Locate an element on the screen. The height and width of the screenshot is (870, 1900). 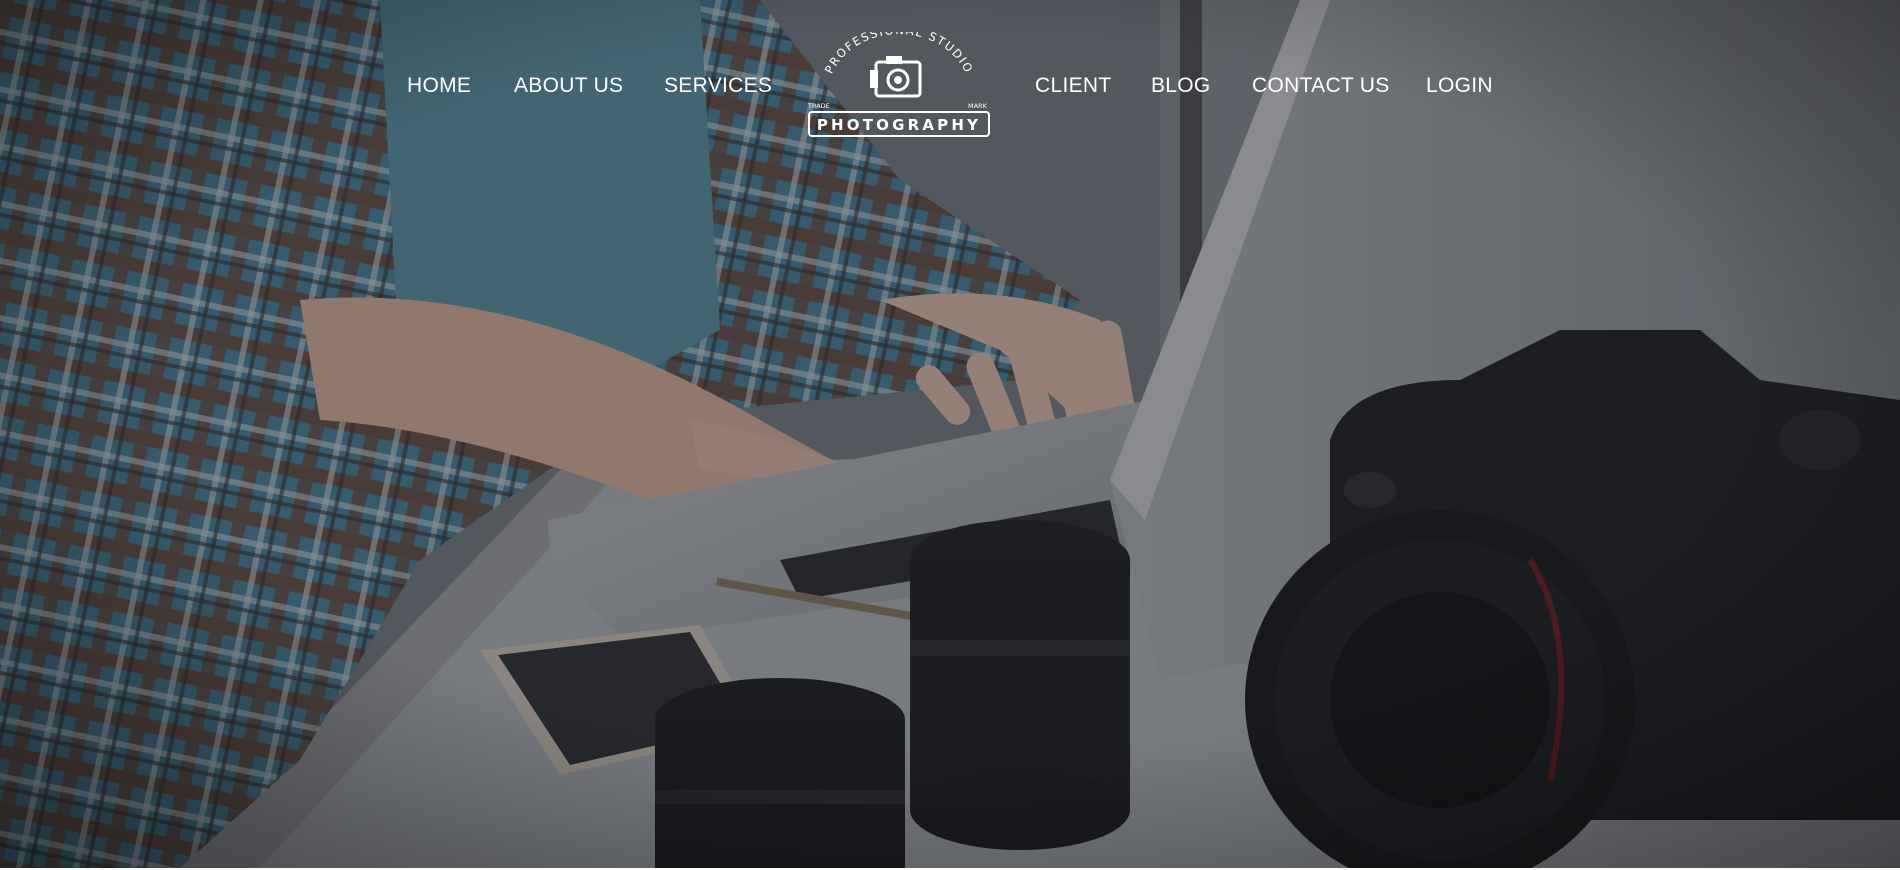
logo-banner-text: PHOTOGRAPHY is located at coordinates (899, 125).